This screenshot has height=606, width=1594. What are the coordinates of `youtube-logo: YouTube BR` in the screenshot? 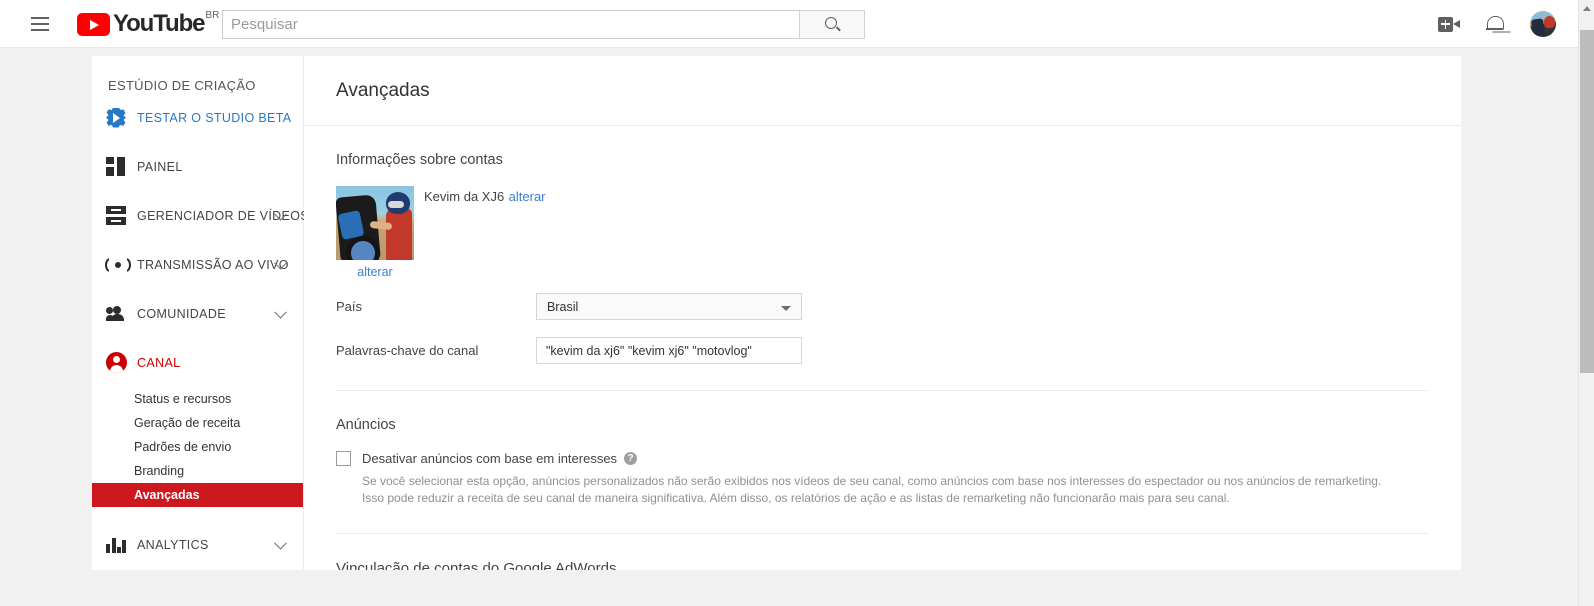 It's located at (148, 23).